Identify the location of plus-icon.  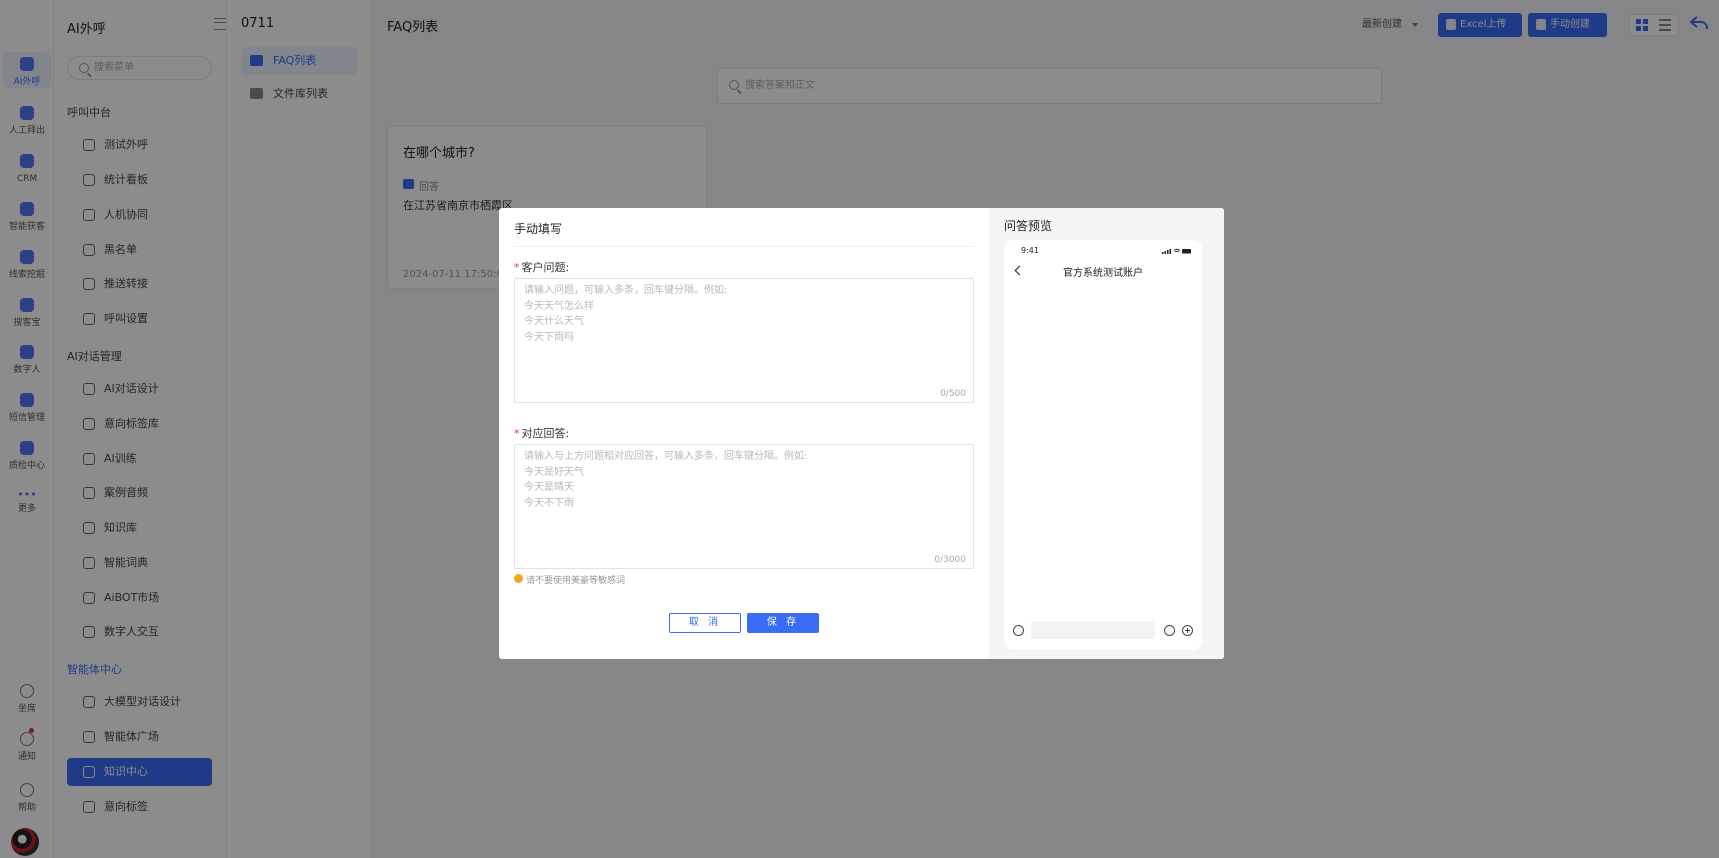
(1187, 630).